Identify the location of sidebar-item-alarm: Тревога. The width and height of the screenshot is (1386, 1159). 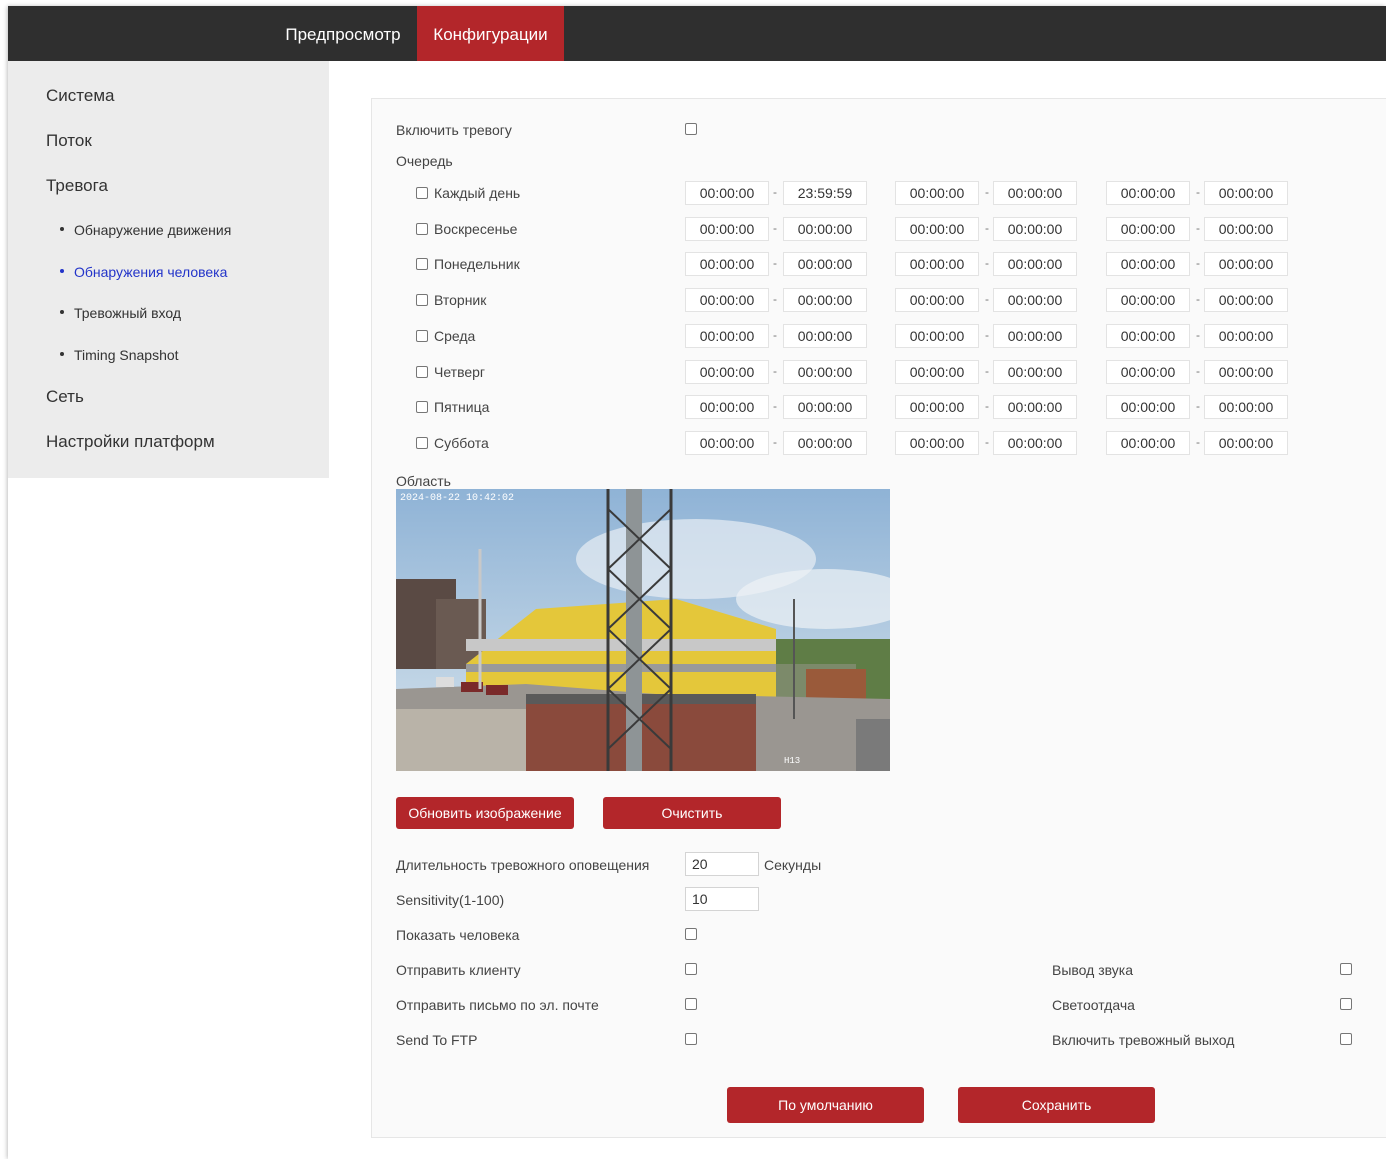
(77, 186).